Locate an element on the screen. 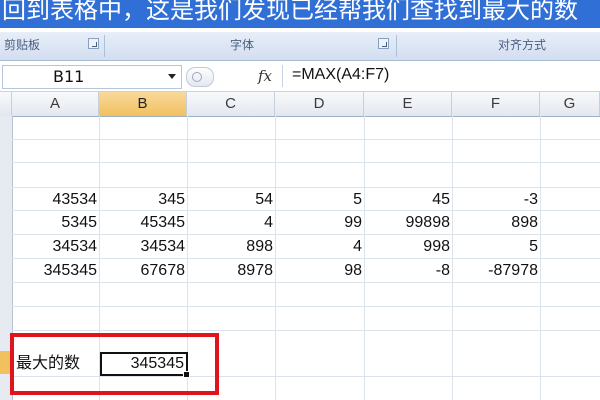 This screenshot has height=400, width=600. formula-input: =MAX(A4:F7) is located at coordinates (340, 75).